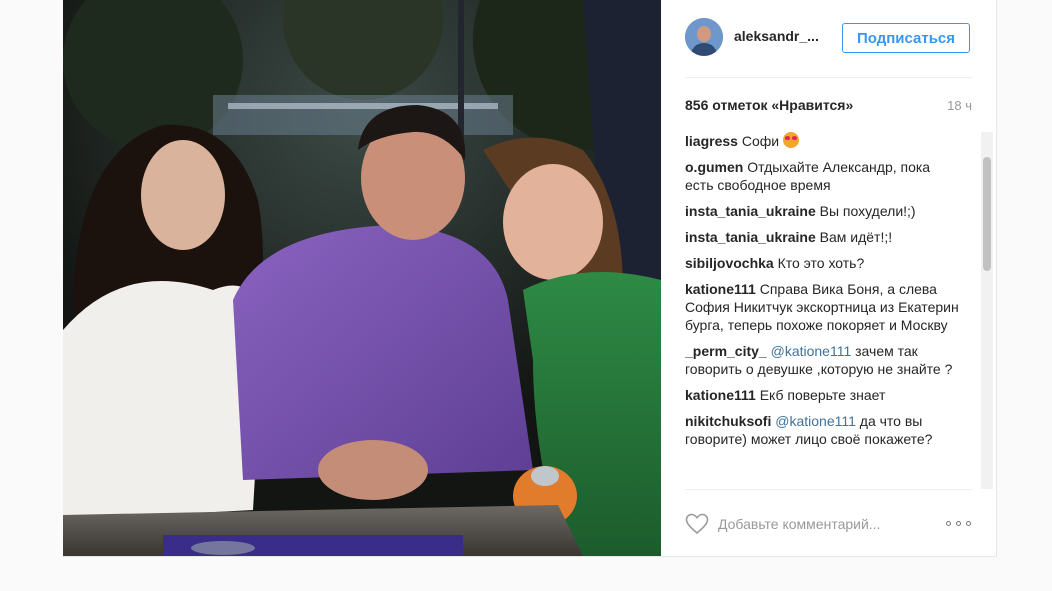 This screenshot has width=1052, height=591. What do you see at coordinates (728, 421) in the screenshot?
I see `comment-author: nikitchuksofi` at bounding box center [728, 421].